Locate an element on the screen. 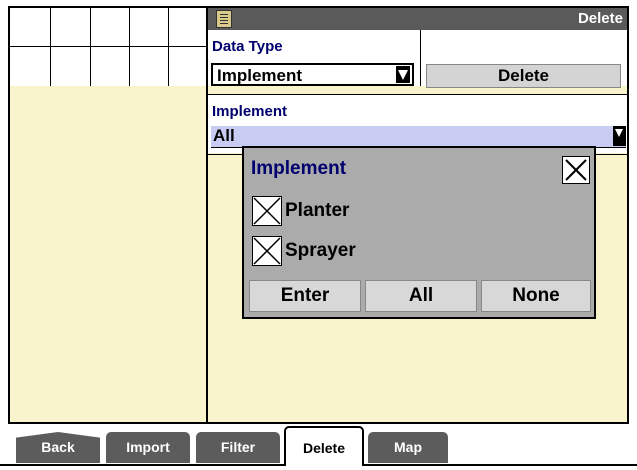  tab-map: Map is located at coordinates (408, 447).